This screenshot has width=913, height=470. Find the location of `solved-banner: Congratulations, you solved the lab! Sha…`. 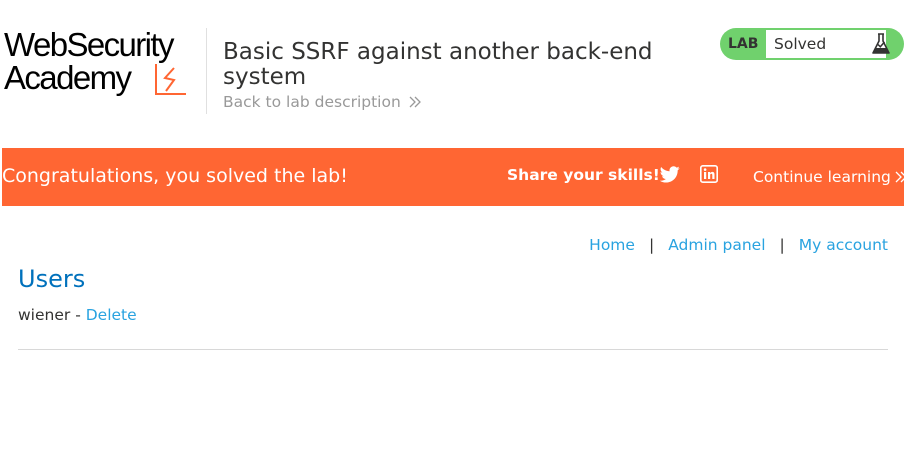

solved-banner: Congratulations, you solved the lab! Sha… is located at coordinates (454, 177).